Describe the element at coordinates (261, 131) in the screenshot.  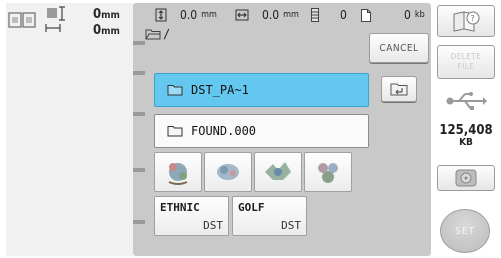
I see `folder-item-found: FOUND.000` at that location.